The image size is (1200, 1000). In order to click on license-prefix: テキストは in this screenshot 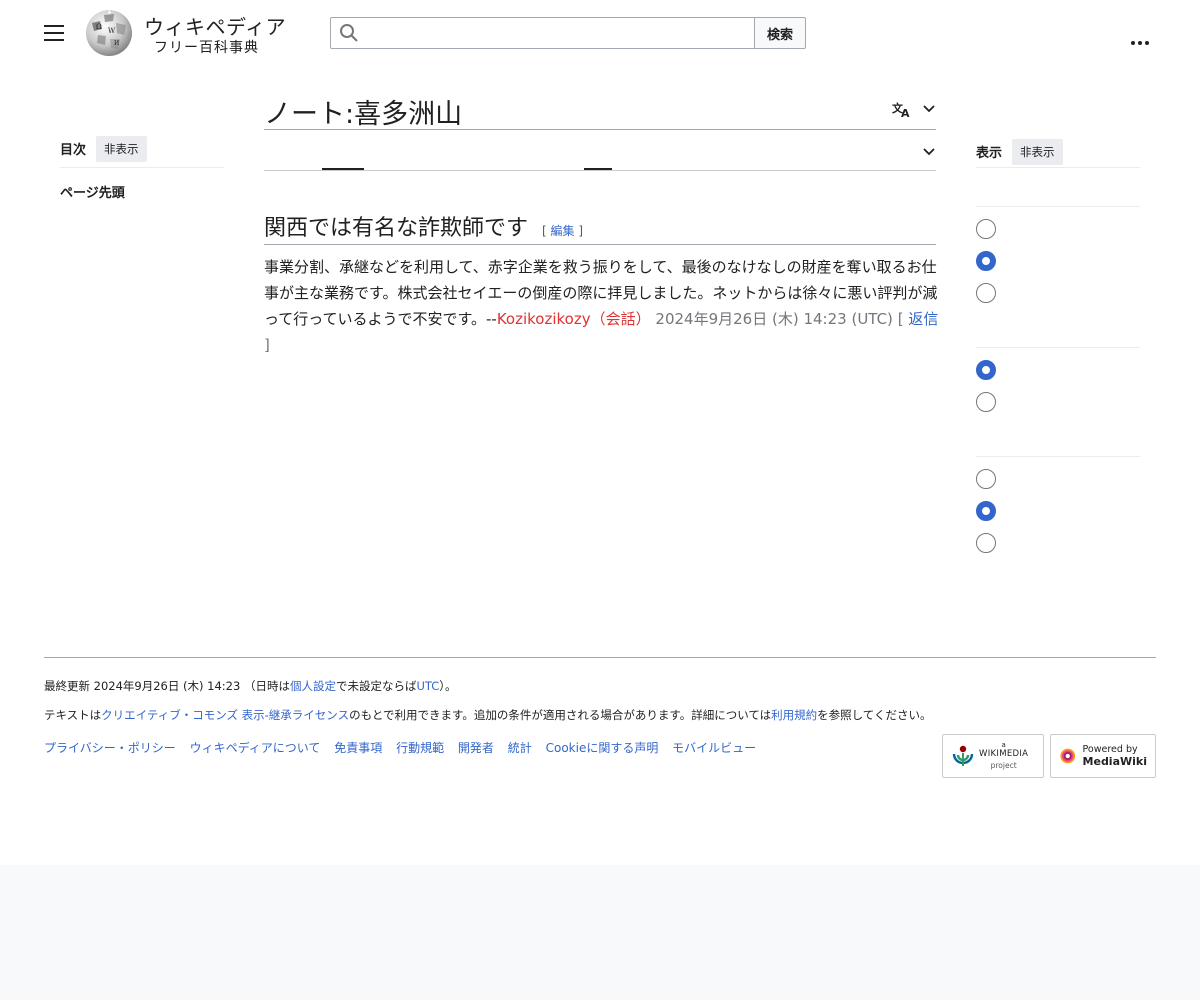, I will do `click(73, 715)`.